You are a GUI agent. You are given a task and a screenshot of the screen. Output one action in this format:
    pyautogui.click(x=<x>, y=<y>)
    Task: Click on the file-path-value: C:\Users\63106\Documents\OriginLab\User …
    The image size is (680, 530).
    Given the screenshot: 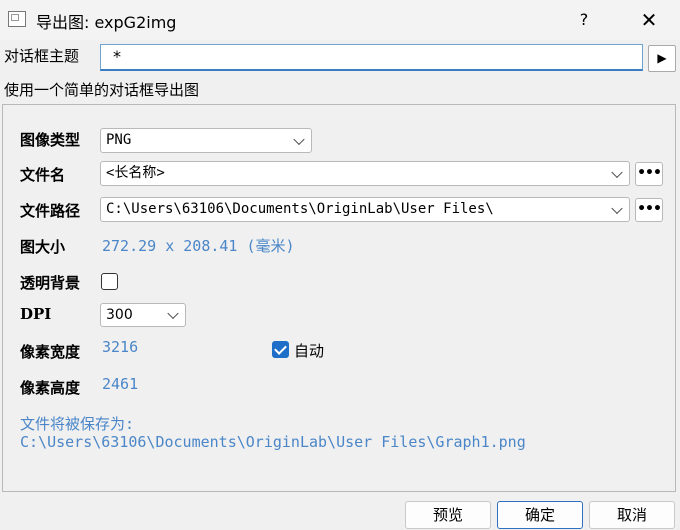 What is the action you would take?
    pyautogui.click(x=300, y=209)
    